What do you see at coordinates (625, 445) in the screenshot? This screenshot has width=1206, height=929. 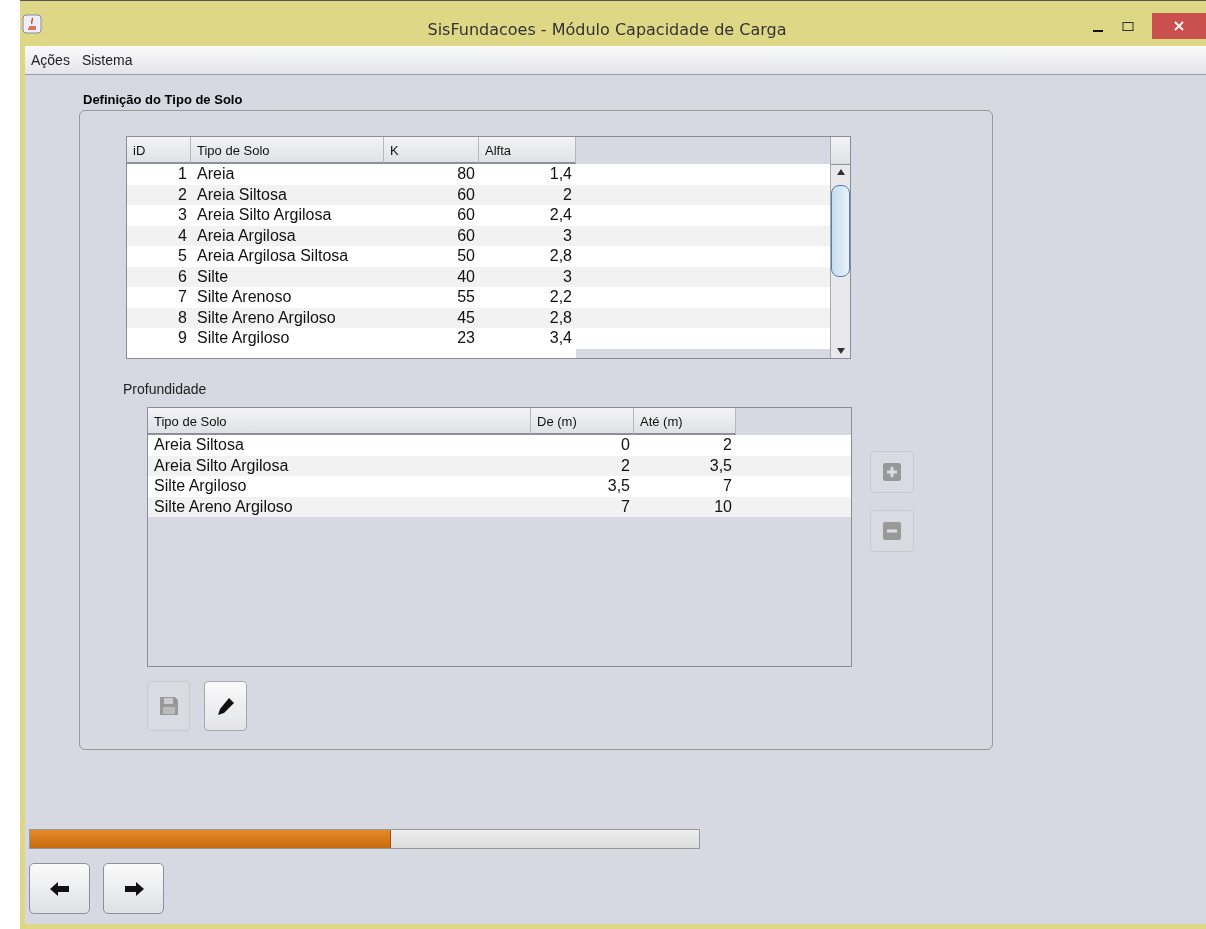 I see `table-cell-text: 0` at bounding box center [625, 445].